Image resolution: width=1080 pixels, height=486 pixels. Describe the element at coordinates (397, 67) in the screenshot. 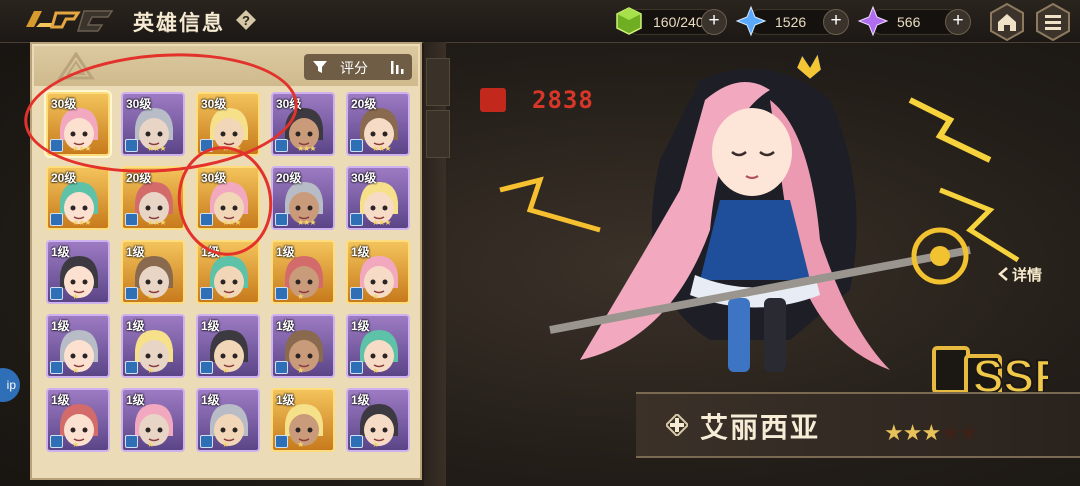

I see `sort-order-icon` at that location.